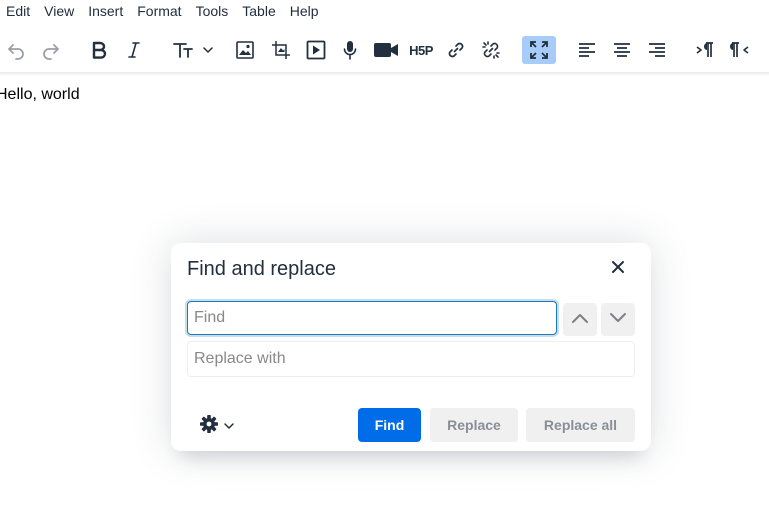 The width and height of the screenshot is (769, 514). I want to click on image-icon, so click(245, 50).